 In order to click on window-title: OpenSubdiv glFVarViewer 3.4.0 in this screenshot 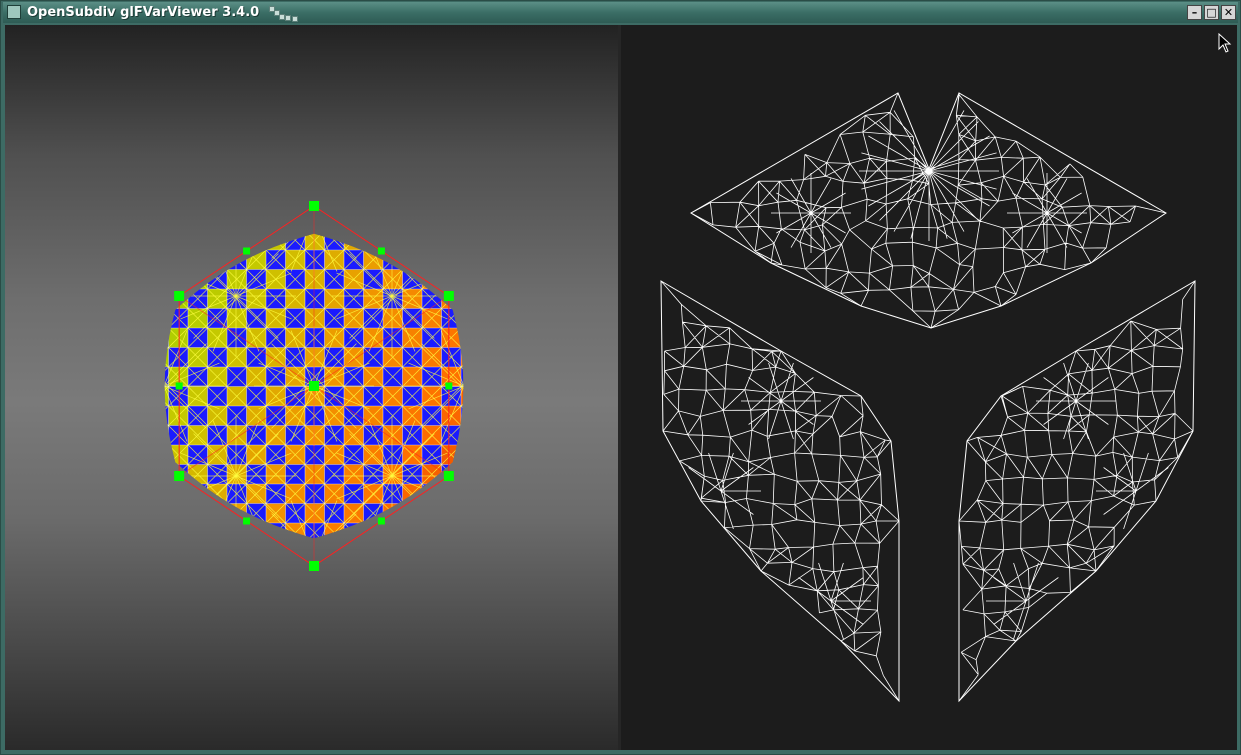, I will do `click(143, 12)`.